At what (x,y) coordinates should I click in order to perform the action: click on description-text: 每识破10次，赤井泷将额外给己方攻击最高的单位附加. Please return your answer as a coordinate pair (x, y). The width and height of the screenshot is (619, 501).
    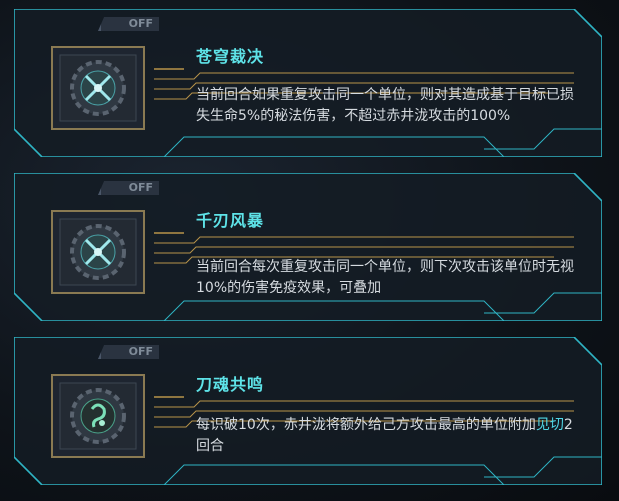
    Looking at the image, I should click on (366, 425).